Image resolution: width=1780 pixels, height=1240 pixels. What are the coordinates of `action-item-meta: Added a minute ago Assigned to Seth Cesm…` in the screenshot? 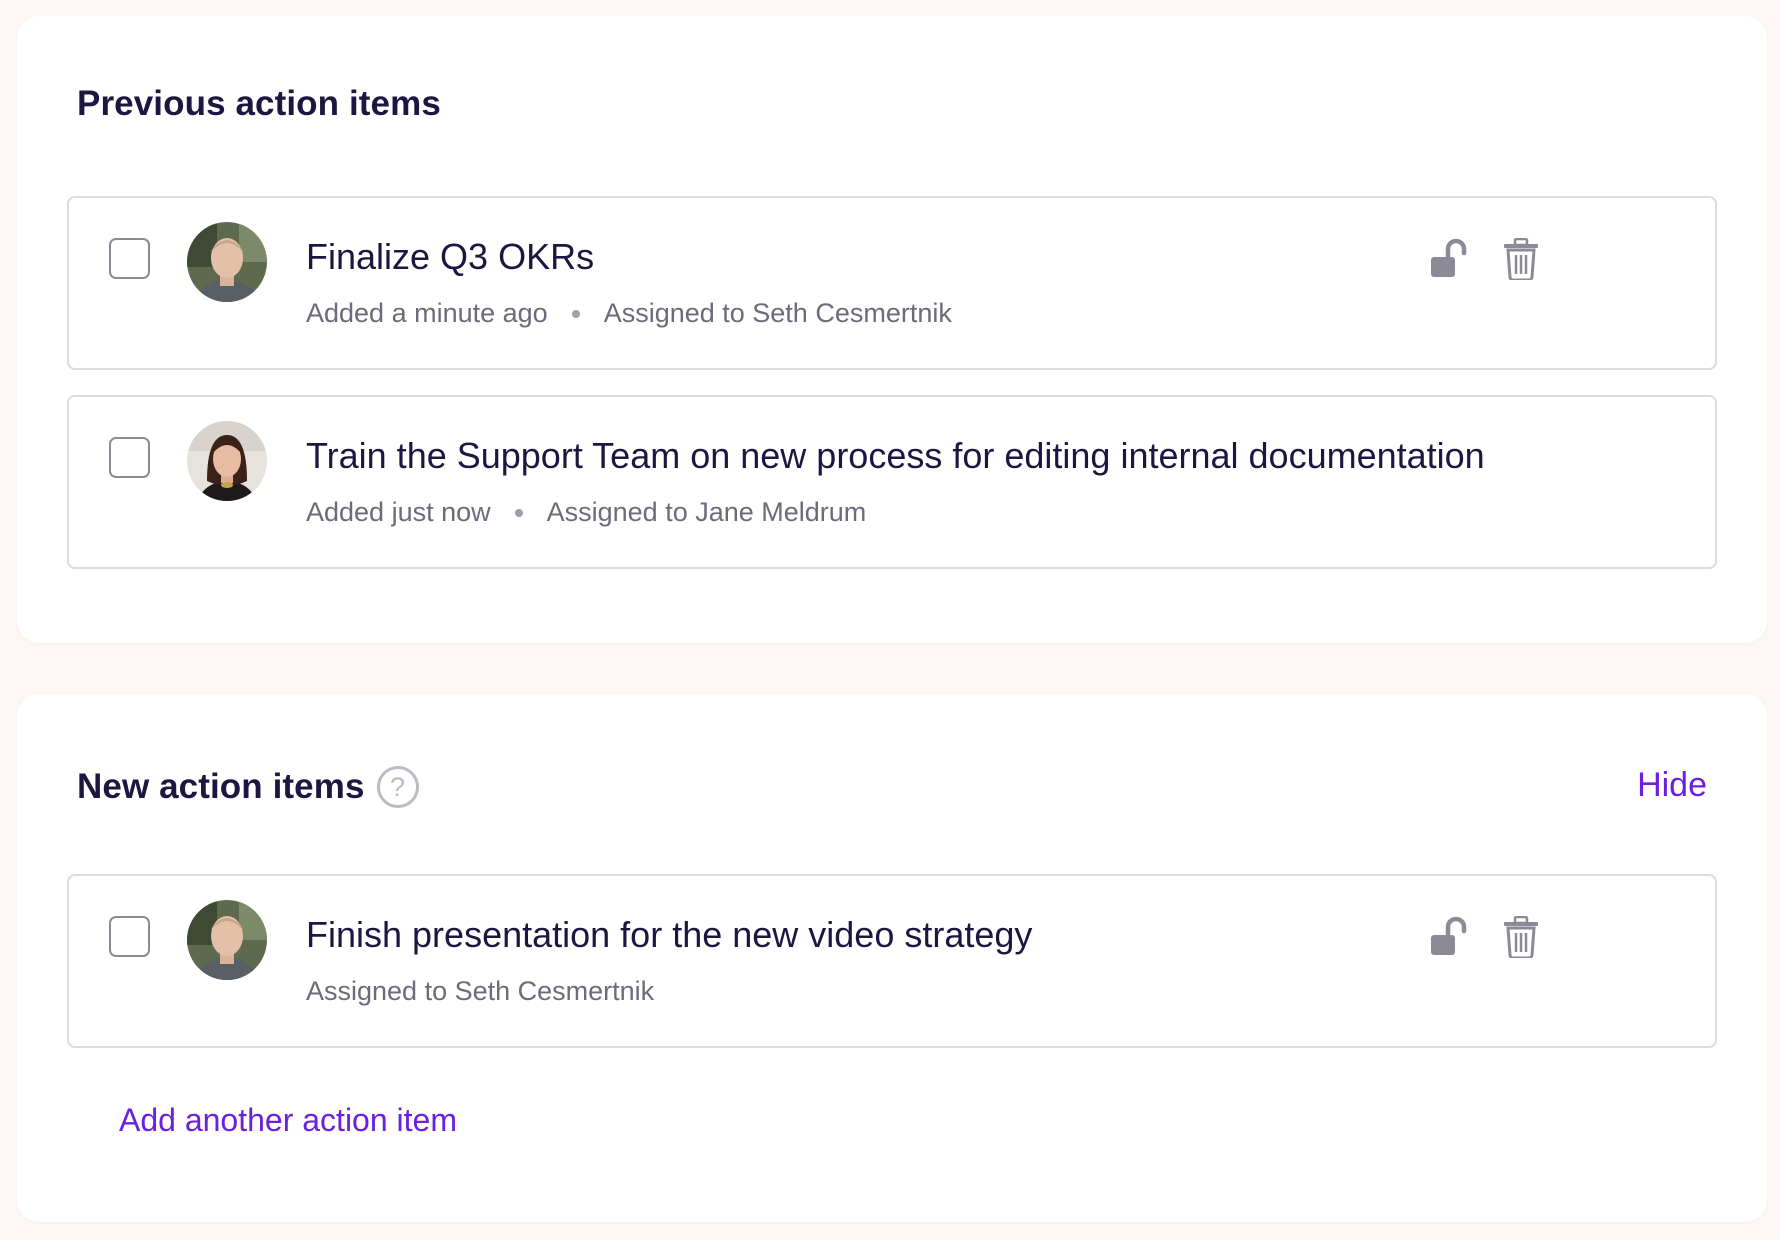 It's located at (629, 313).